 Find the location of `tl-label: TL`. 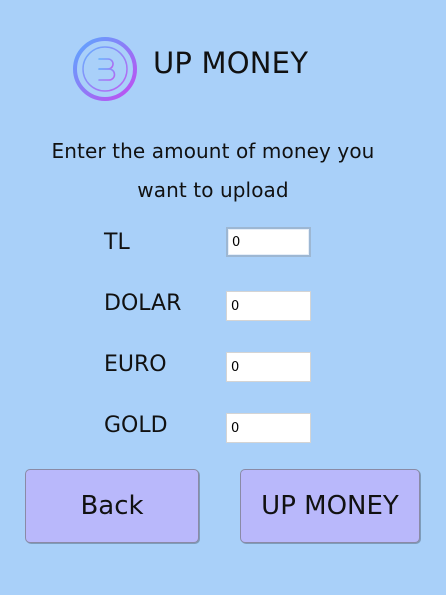

tl-label: TL is located at coordinates (117, 242).